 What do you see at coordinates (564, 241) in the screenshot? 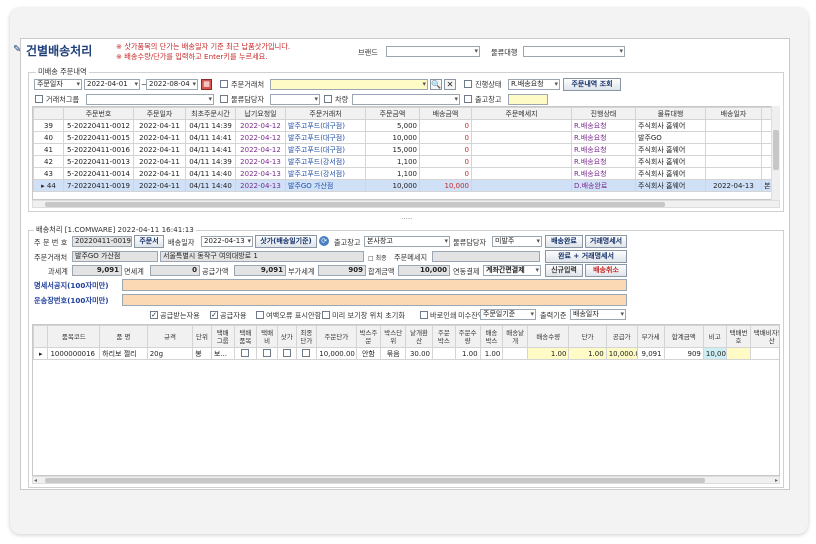
I see `delivery-complete-button: 배송완료` at bounding box center [564, 241].